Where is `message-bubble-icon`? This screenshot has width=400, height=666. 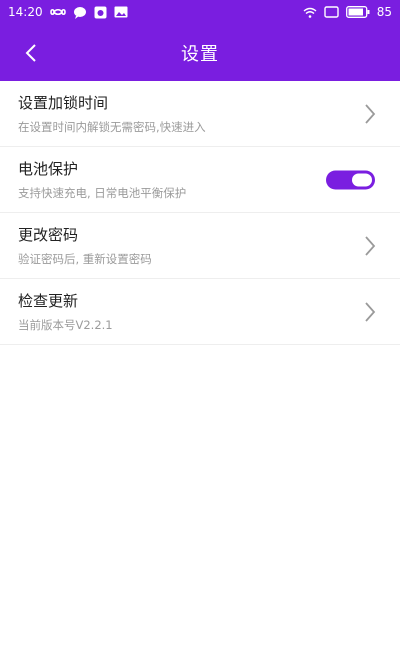
message-bubble-icon is located at coordinates (80, 12).